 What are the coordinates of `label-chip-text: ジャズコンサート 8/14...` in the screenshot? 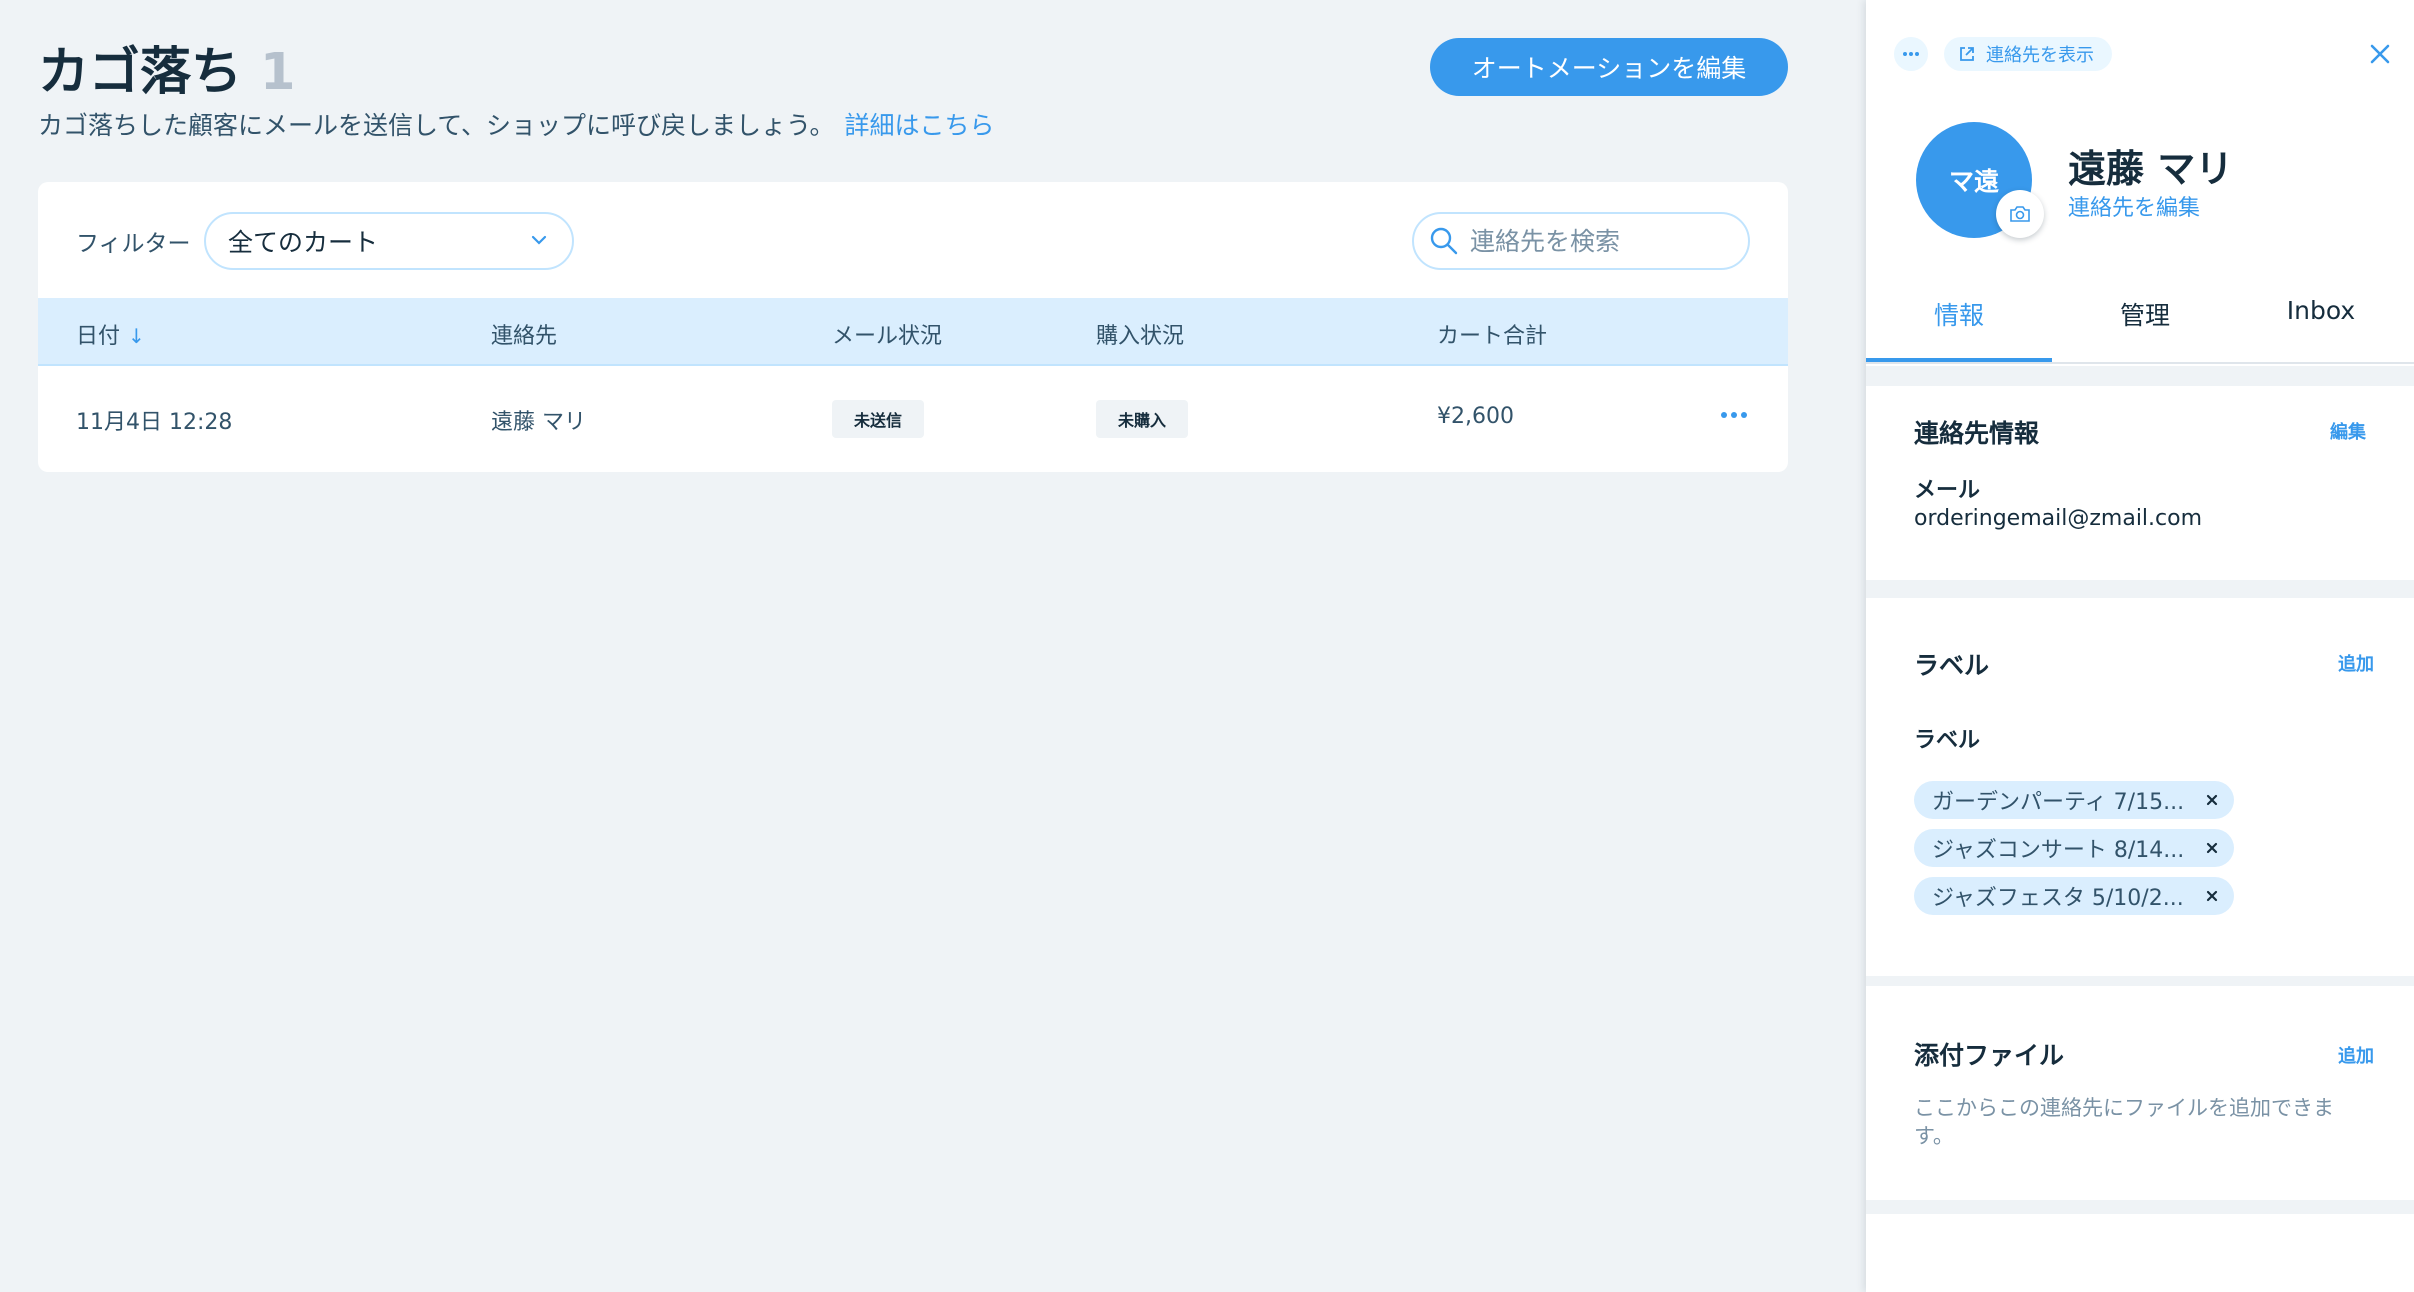 It's located at (2058, 850).